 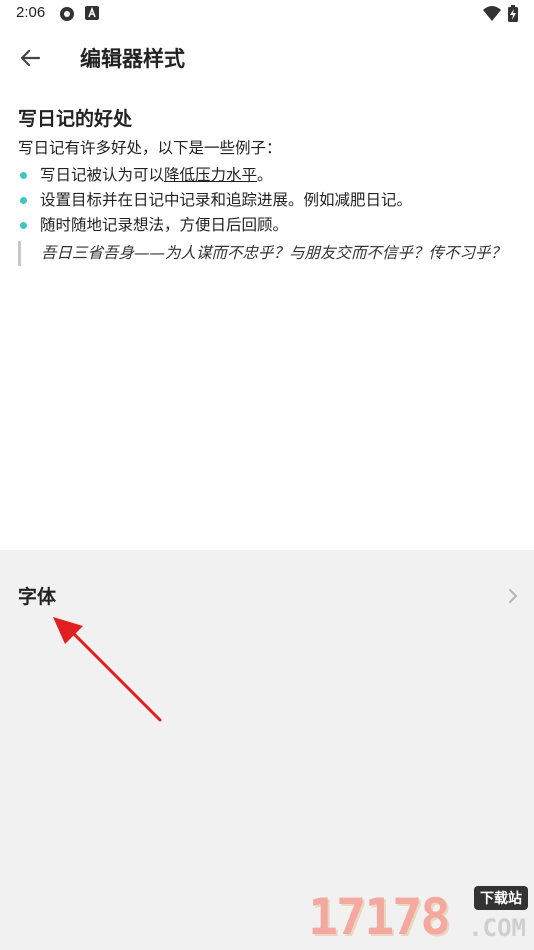 I want to click on list-item: 随时随地记录想法，方便日后回顾。, so click(x=268, y=225).